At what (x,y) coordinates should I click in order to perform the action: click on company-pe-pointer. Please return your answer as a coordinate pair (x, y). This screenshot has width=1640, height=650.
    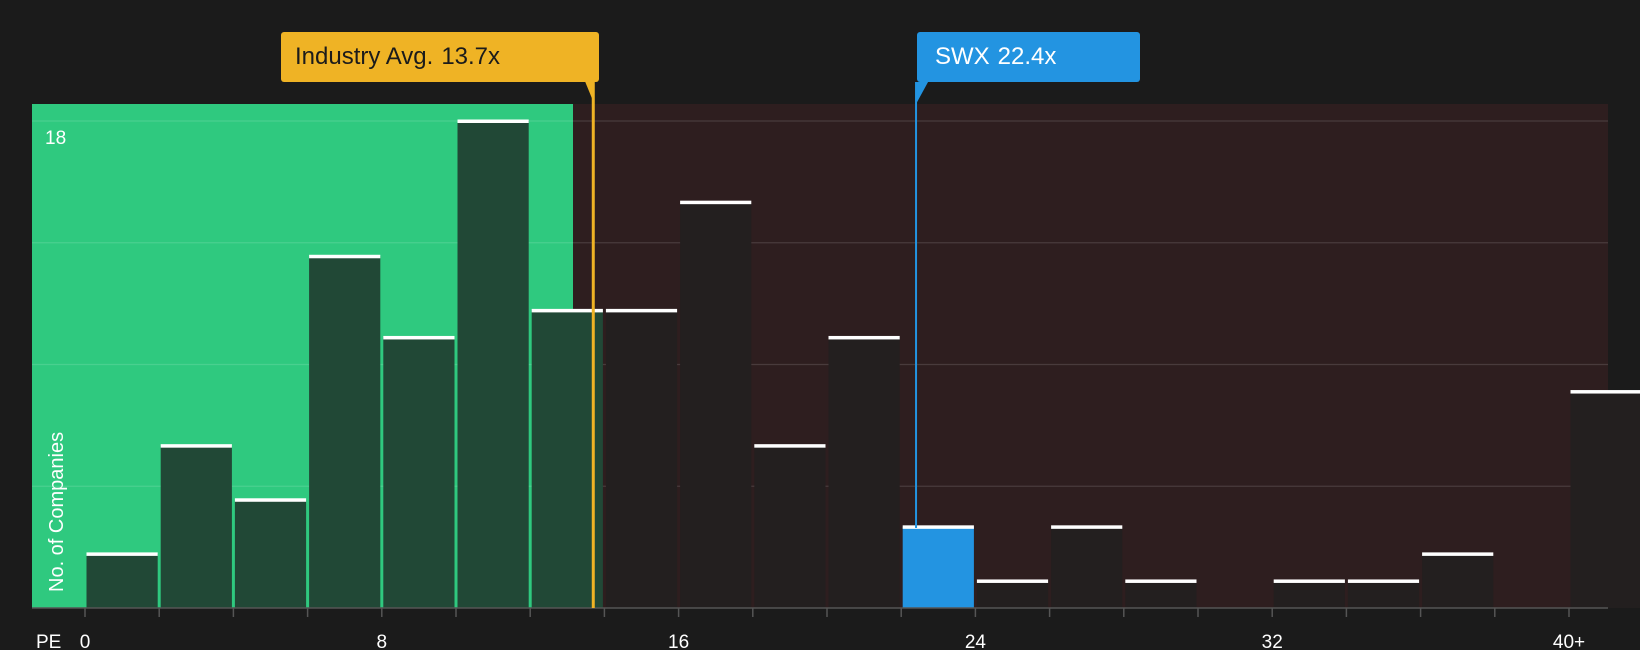
    Looking at the image, I should click on (922, 93).